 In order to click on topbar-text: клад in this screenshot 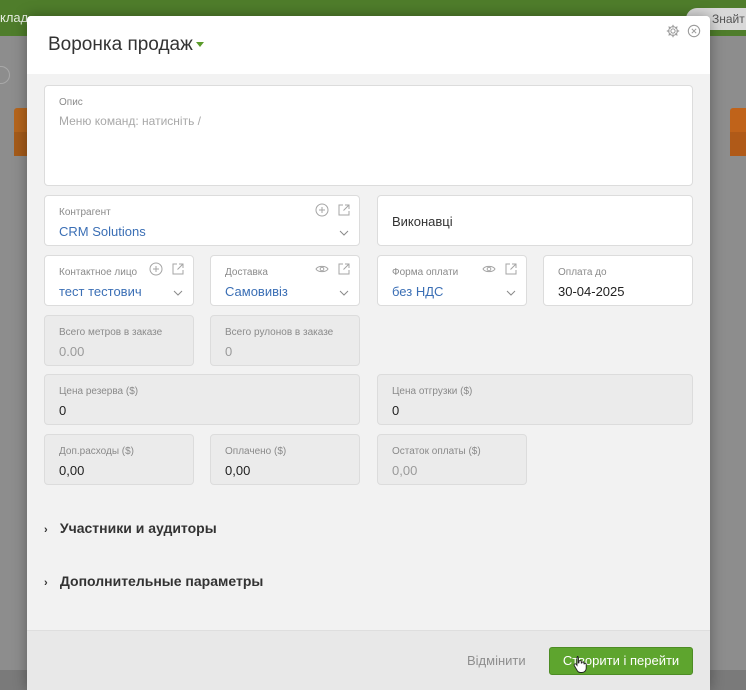, I will do `click(14, 17)`.